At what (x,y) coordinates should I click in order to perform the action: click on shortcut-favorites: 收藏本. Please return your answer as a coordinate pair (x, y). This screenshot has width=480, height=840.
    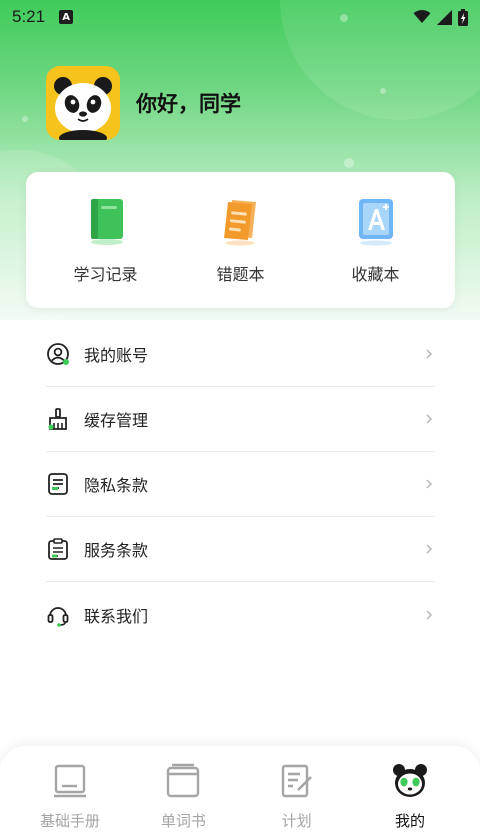
    Looking at the image, I should click on (376, 240).